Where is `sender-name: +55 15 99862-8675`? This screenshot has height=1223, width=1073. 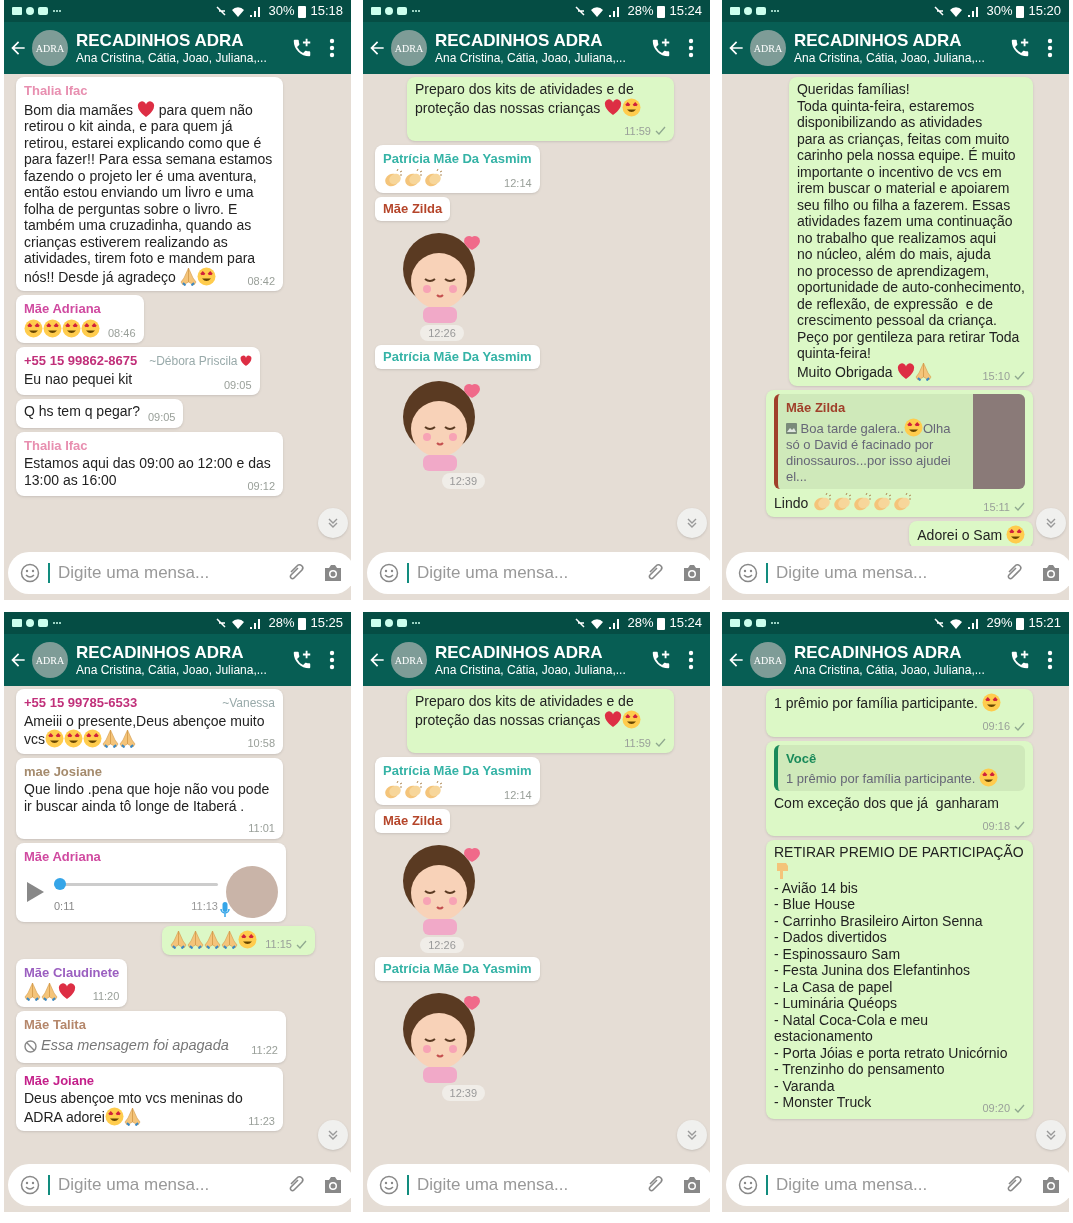 sender-name: +55 15 99862-8675 is located at coordinates (81, 361).